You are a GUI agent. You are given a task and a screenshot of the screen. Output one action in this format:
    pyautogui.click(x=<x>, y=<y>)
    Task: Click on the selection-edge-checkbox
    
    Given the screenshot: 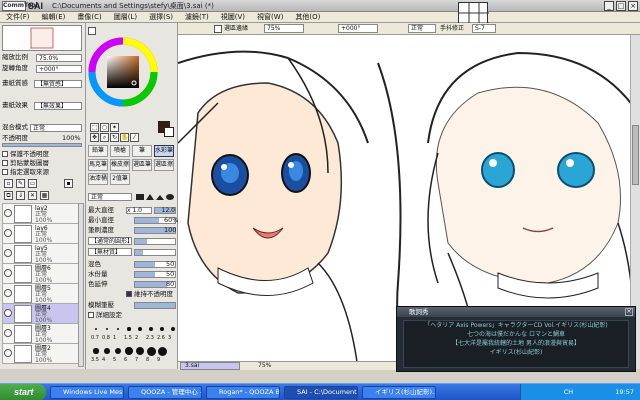 What is the action you would take?
    pyautogui.click(x=218, y=29)
    